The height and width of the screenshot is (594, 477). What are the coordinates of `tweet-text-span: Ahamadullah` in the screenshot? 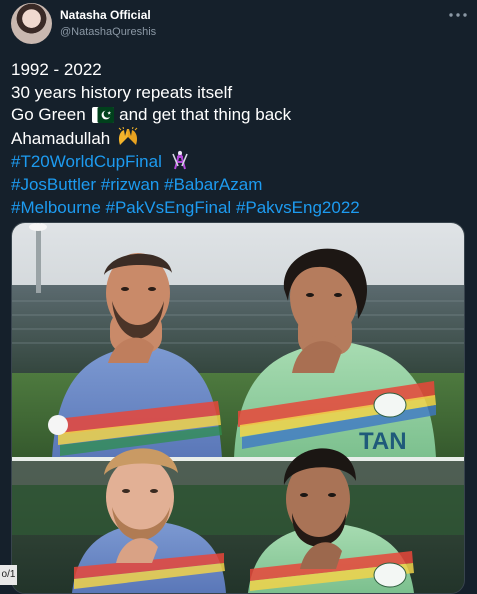 It's located at (61, 138).